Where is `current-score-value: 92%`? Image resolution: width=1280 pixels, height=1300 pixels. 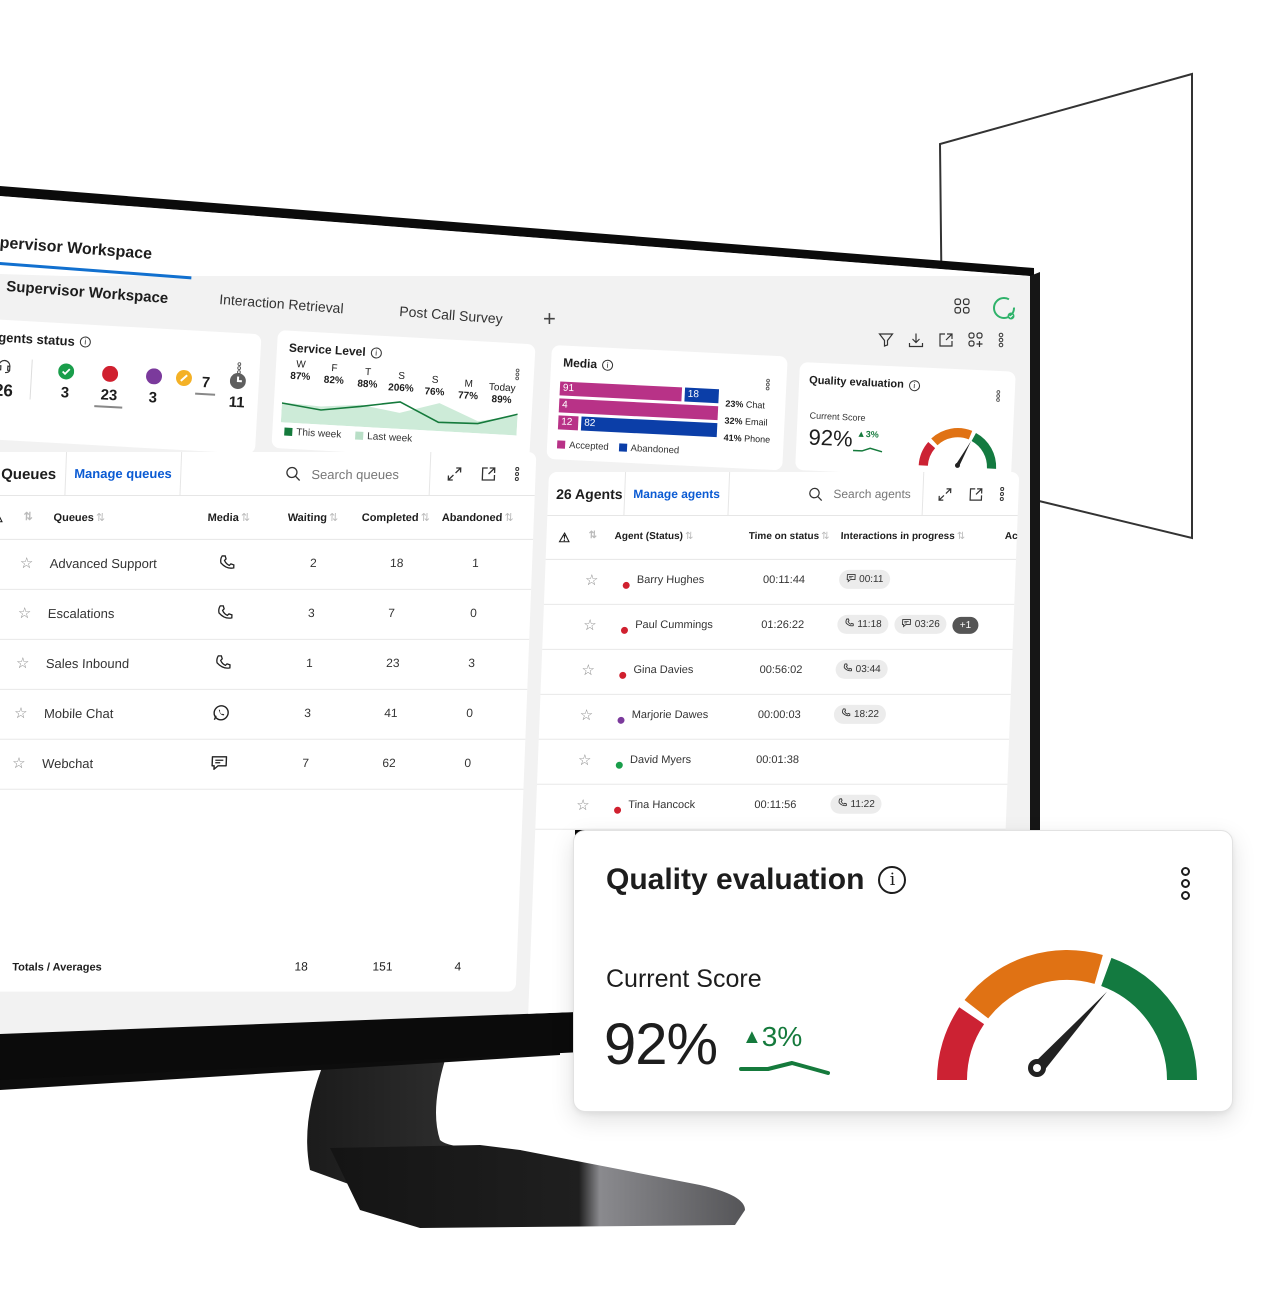
current-score-value: 92% is located at coordinates (661, 1044).